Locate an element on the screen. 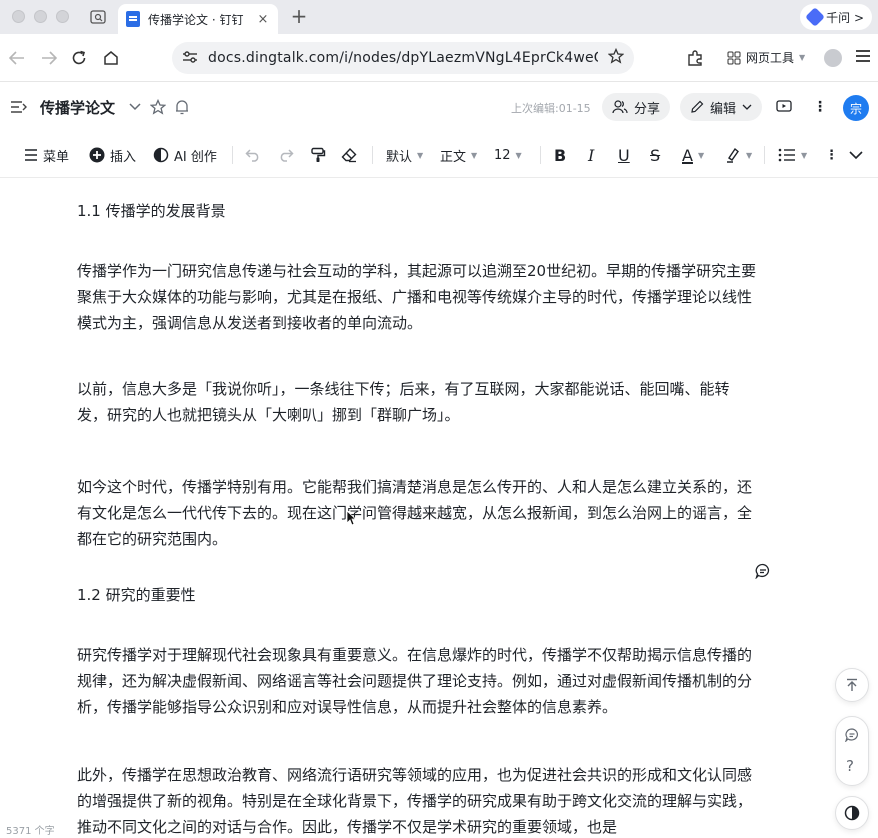 The image size is (878, 838). edit-label: 编辑 is located at coordinates (723, 109).